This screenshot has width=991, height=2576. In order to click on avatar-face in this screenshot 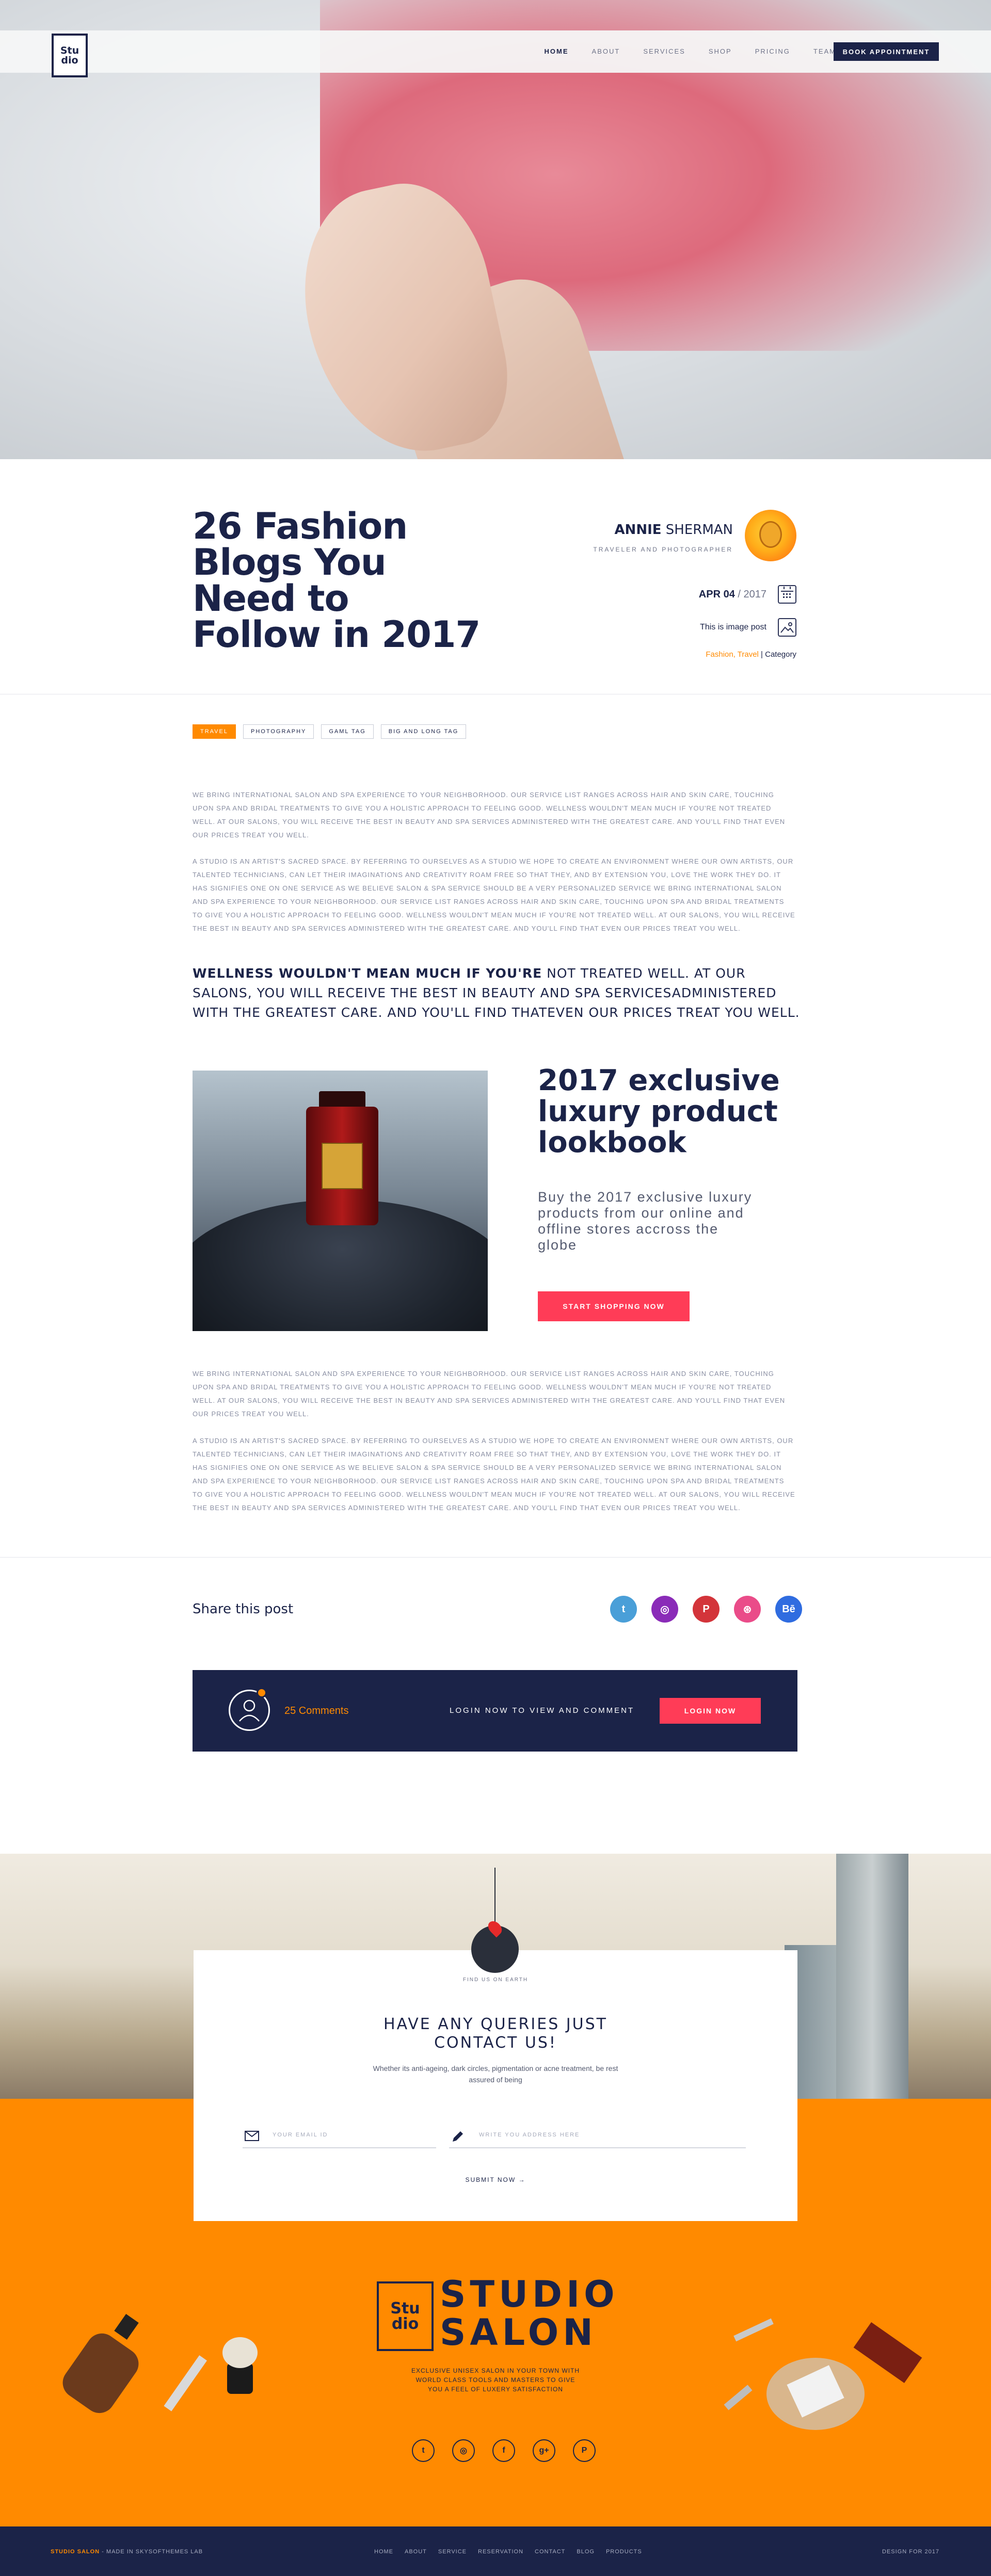, I will do `click(770, 534)`.